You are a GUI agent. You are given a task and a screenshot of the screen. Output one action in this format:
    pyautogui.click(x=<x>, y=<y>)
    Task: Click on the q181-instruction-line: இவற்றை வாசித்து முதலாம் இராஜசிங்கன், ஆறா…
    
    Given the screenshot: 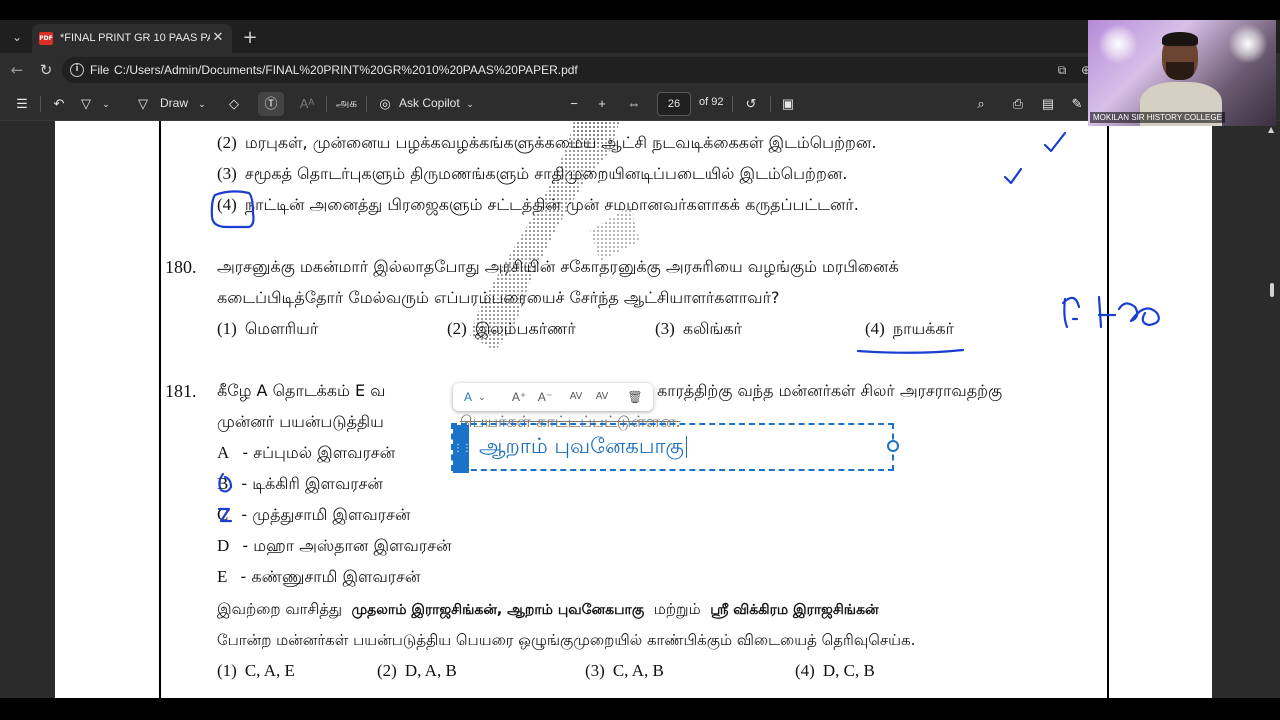 What is the action you would take?
    pyautogui.click(x=548, y=609)
    